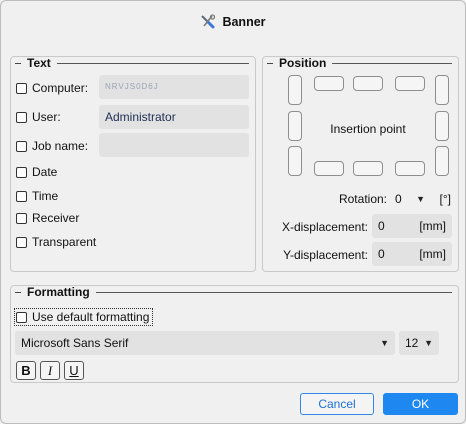 Image resolution: width=466 pixels, height=424 pixels. What do you see at coordinates (21, 172) in the screenshot?
I see `date-checkbox-box` at bounding box center [21, 172].